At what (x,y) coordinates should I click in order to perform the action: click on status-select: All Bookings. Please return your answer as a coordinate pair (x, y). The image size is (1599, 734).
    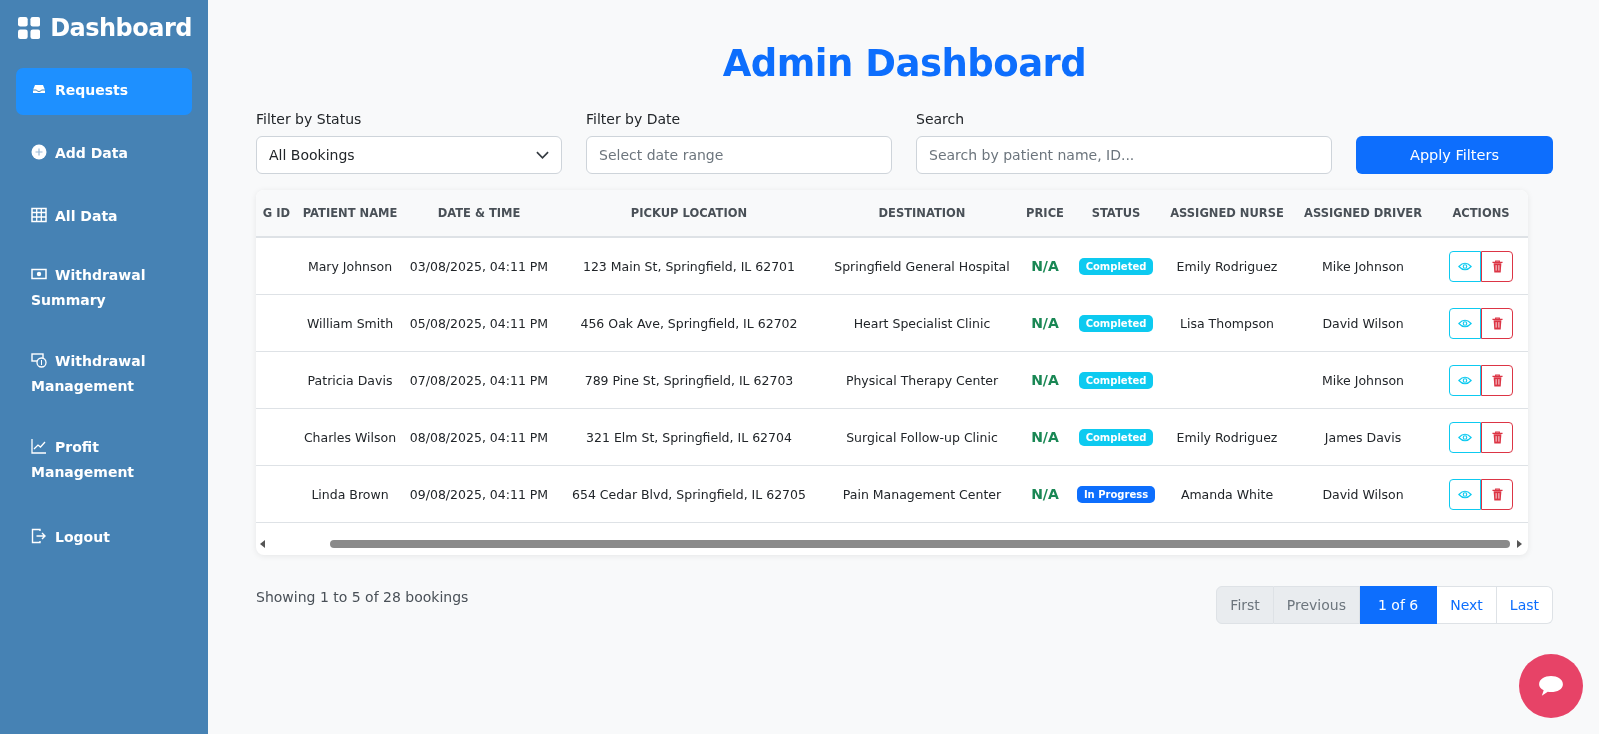
    Looking at the image, I should click on (409, 155).